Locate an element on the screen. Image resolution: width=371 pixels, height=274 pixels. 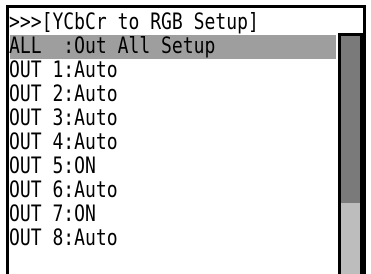
menu-item-out-8: OUT 8:Auto is located at coordinates (63, 239).